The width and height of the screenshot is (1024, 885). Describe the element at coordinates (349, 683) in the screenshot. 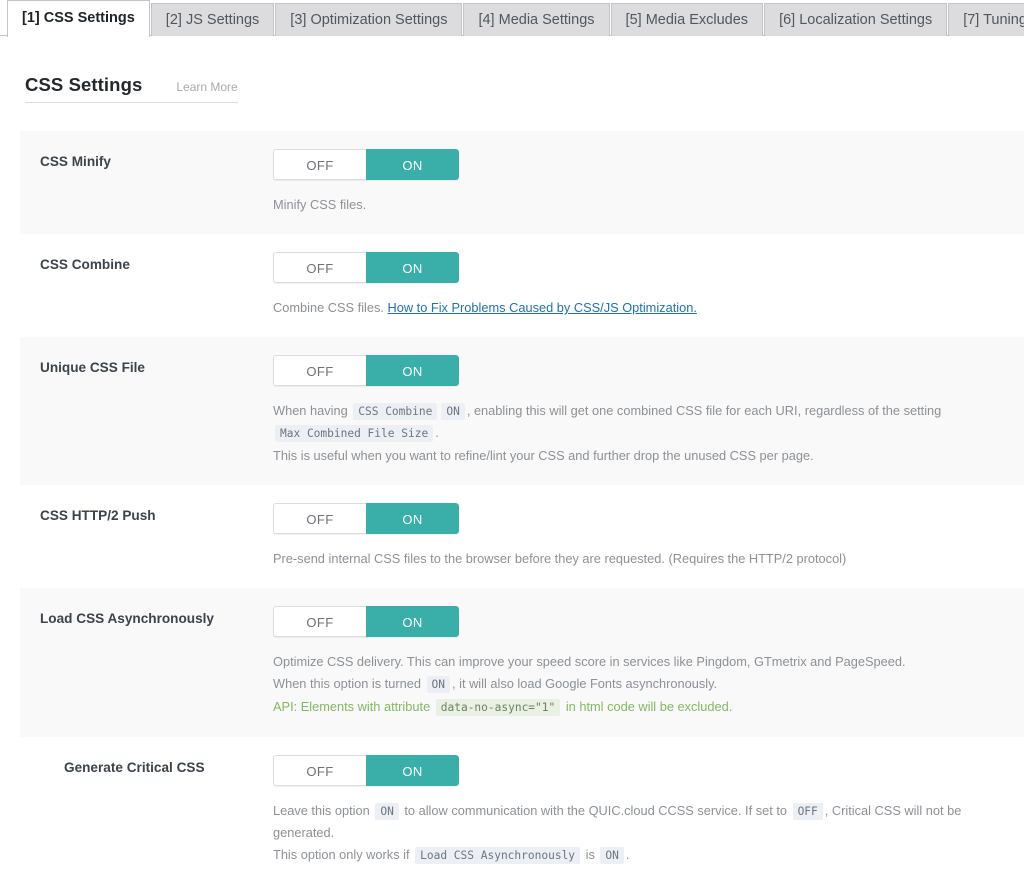

I see `description-text: When this option is turned` at that location.